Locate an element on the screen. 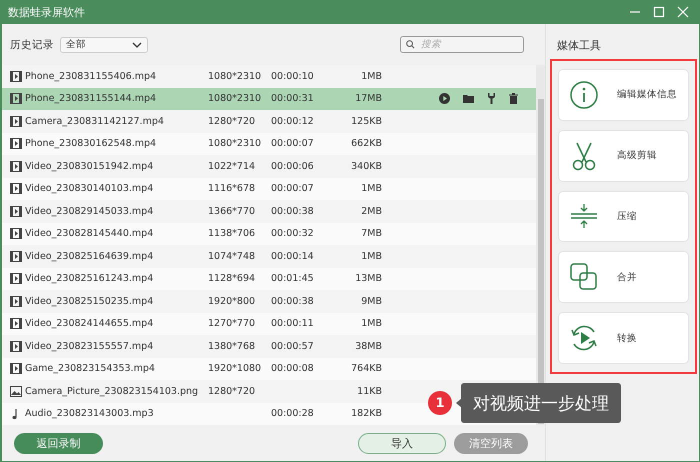 This screenshot has width=700, height=462. file-size-text: 9MB is located at coordinates (371, 301).